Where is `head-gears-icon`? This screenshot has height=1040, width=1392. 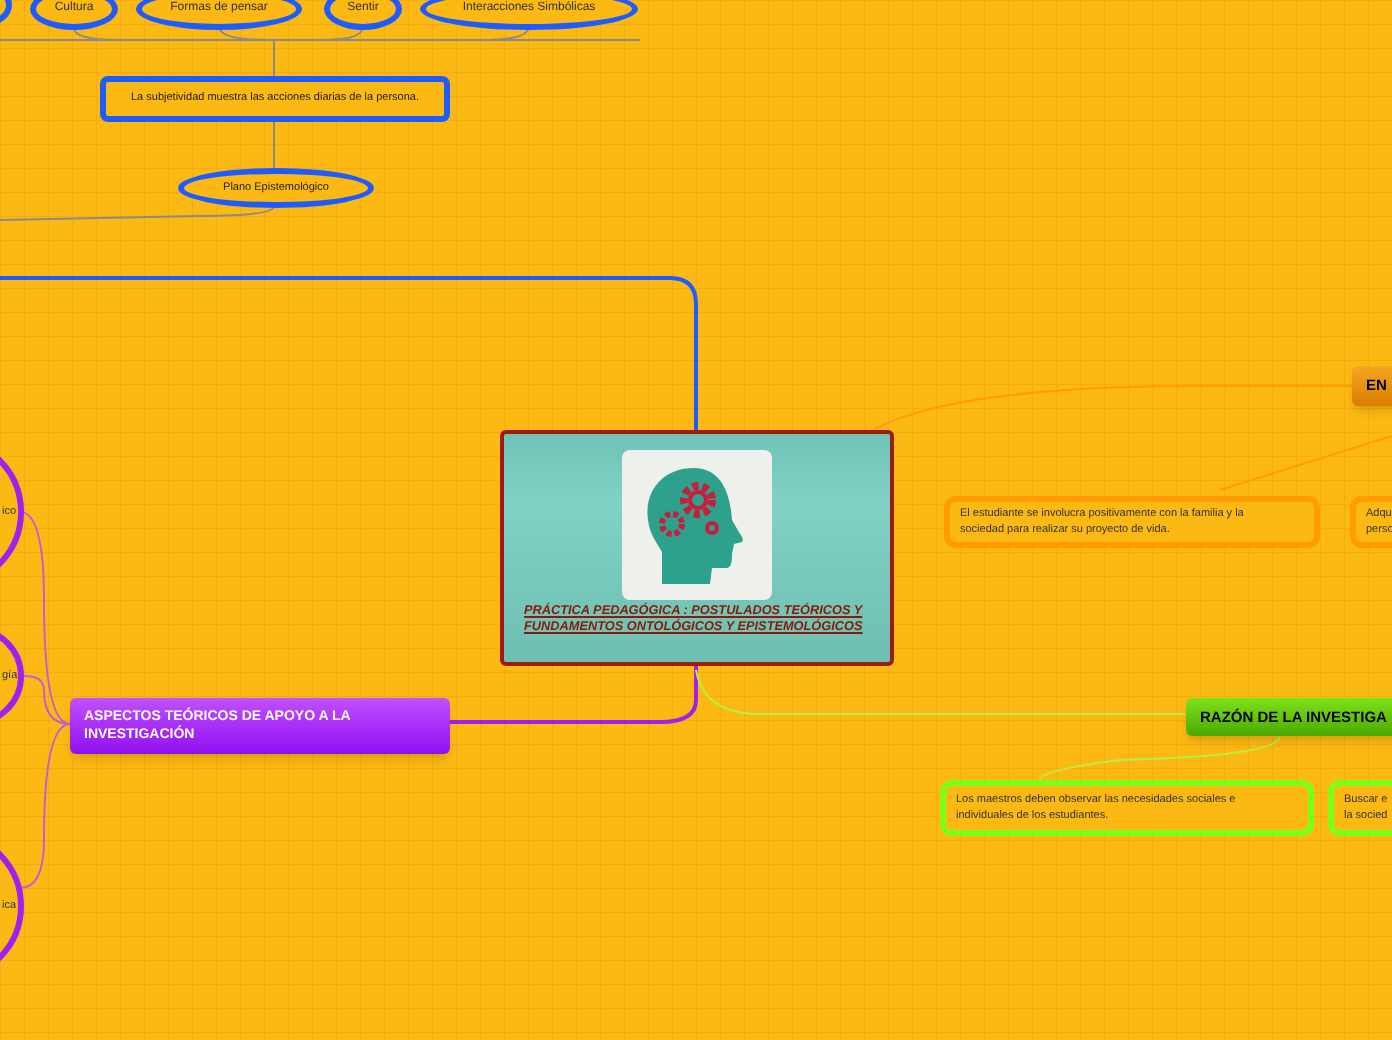 head-gears-icon is located at coordinates (697, 525).